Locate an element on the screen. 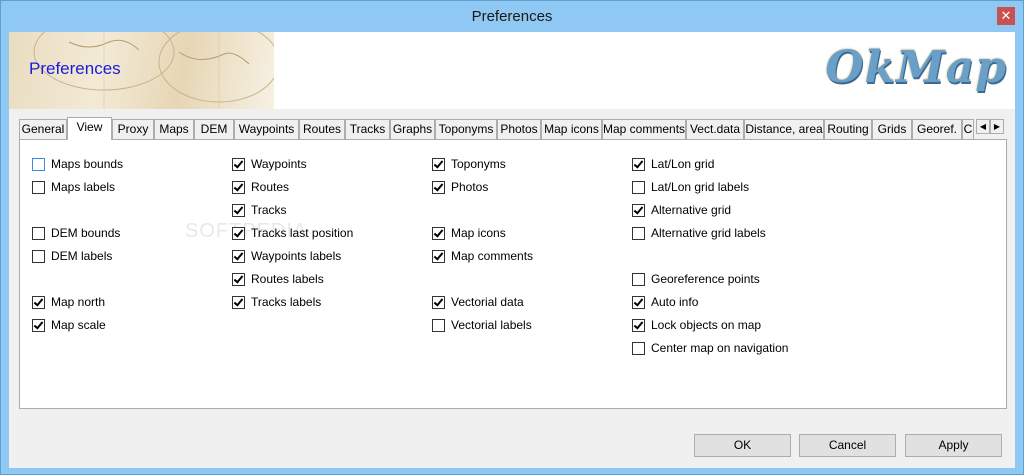 The image size is (1024, 475). close-icon: ✕ is located at coordinates (1006, 16).